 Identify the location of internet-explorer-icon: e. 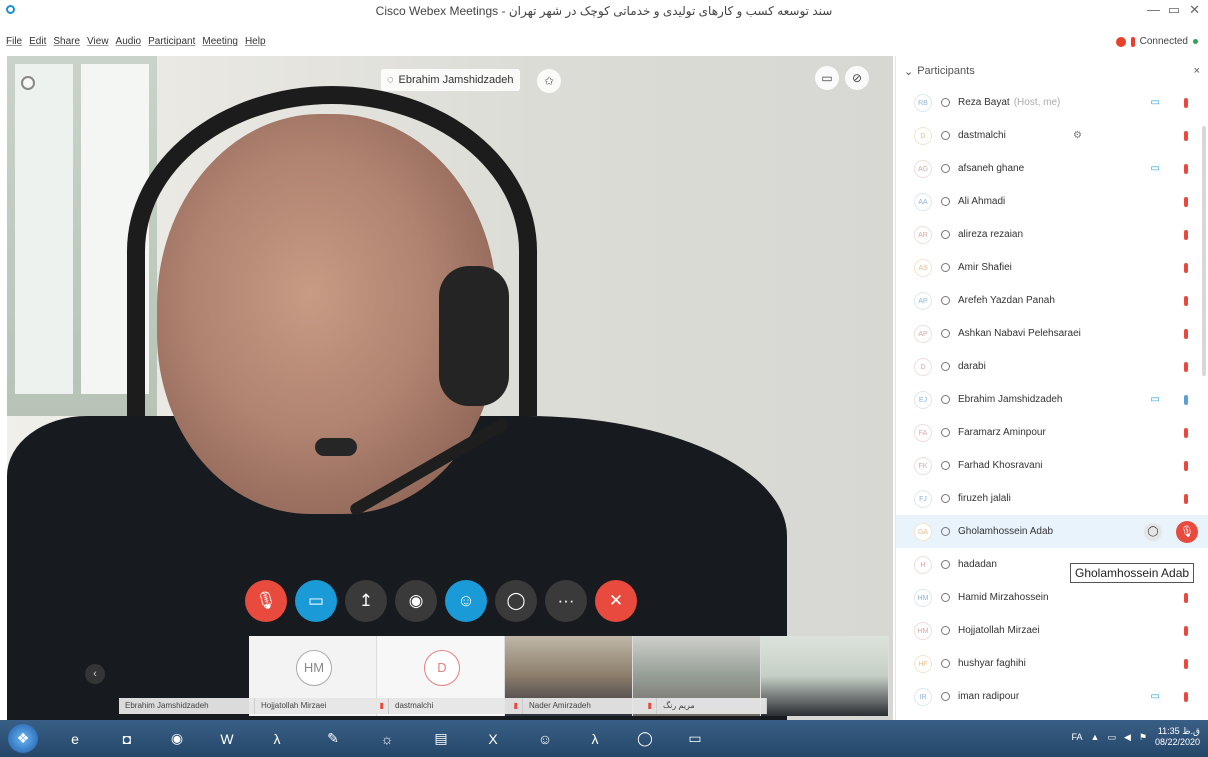
(75, 738).